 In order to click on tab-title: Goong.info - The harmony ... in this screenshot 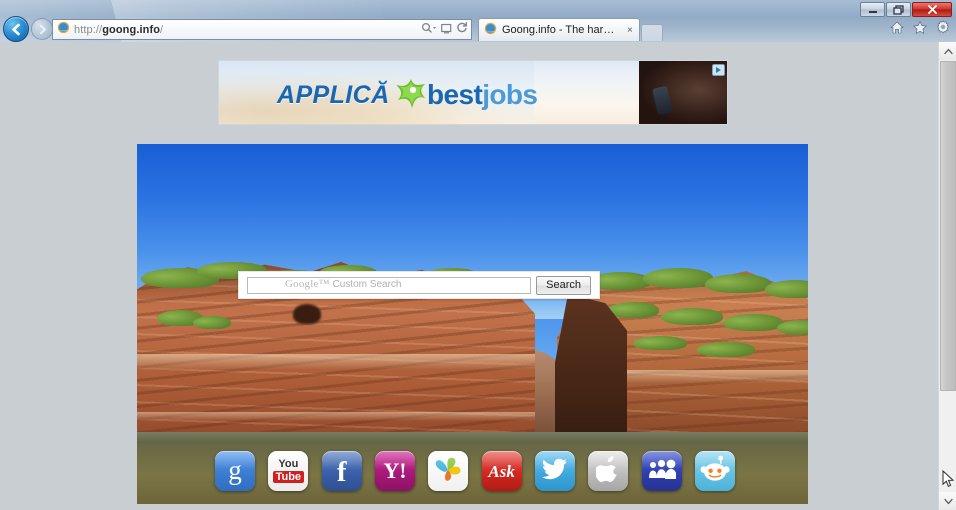, I will do `click(561, 30)`.